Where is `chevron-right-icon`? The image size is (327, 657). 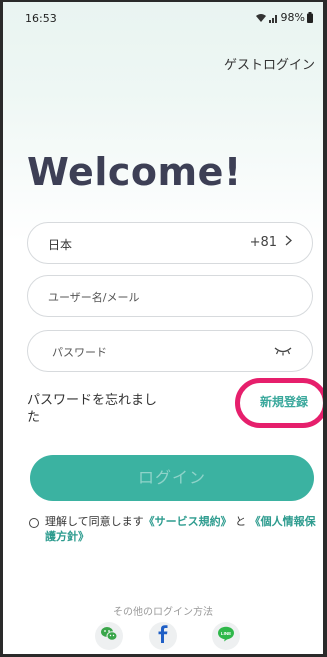
chevron-right-icon is located at coordinates (288, 242).